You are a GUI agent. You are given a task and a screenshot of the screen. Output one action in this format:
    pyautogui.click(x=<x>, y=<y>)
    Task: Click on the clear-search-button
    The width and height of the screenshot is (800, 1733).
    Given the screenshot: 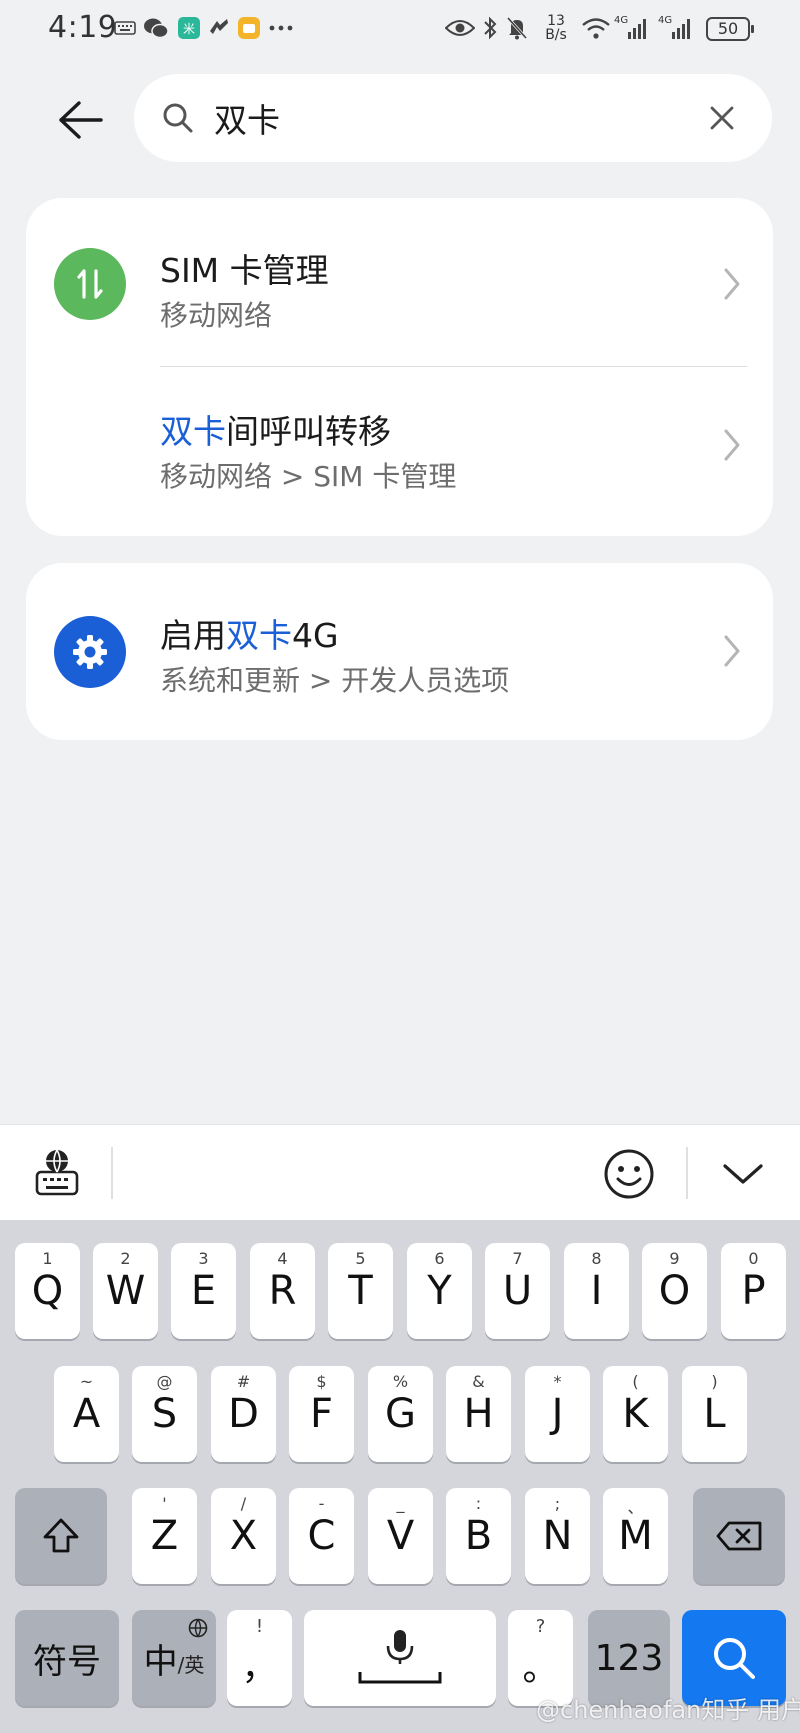 What is the action you would take?
    pyautogui.click(x=722, y=118)
    